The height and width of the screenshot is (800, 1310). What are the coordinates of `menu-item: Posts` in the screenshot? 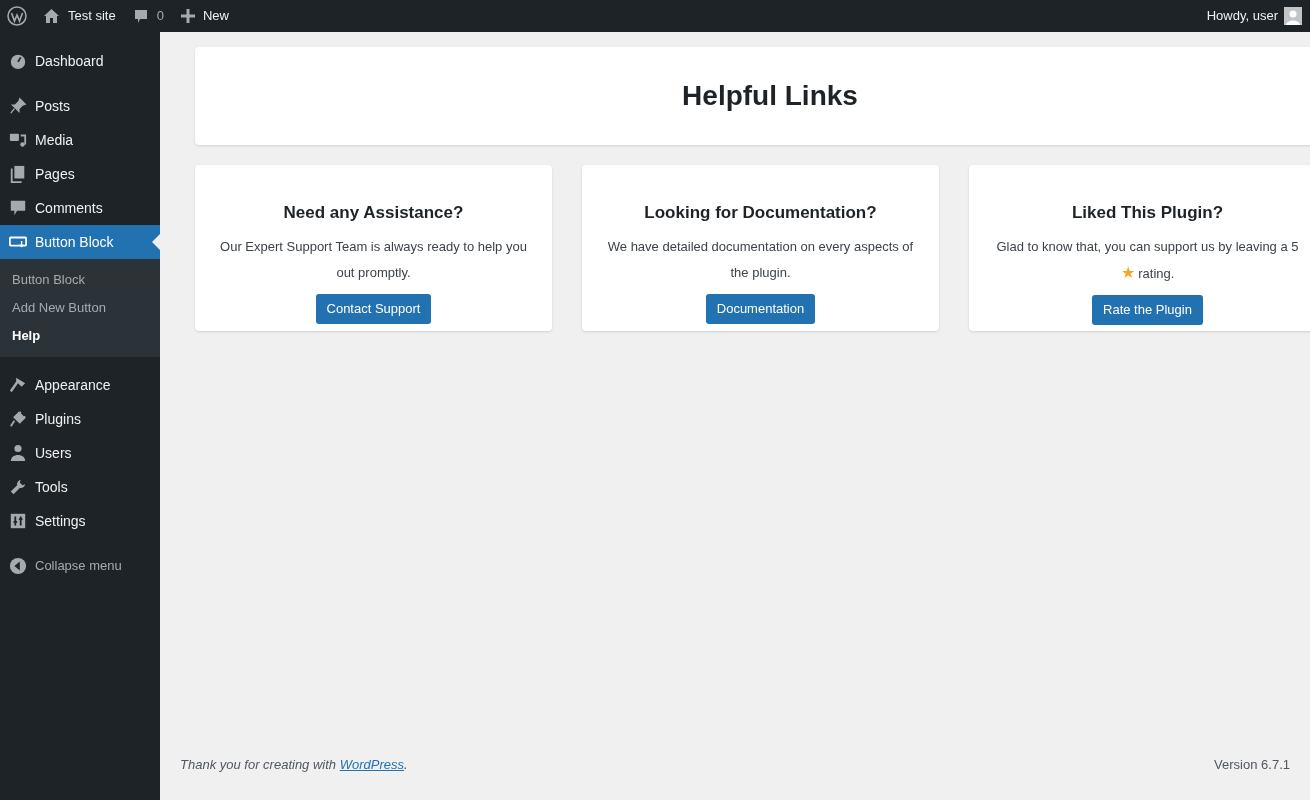 It's located at (80, 106).